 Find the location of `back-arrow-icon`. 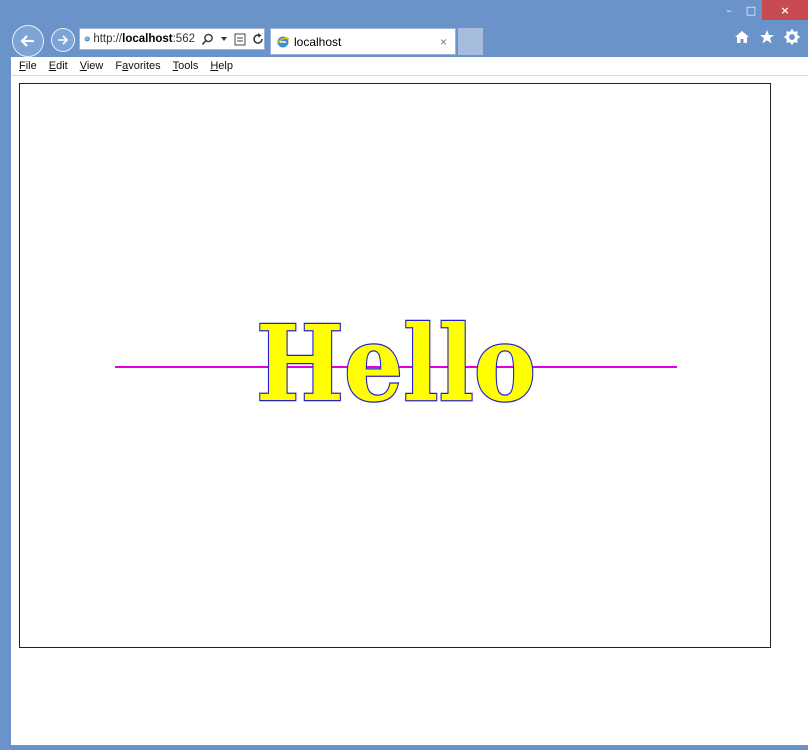

back-arrow-icon is located at coordinates (27, 41).